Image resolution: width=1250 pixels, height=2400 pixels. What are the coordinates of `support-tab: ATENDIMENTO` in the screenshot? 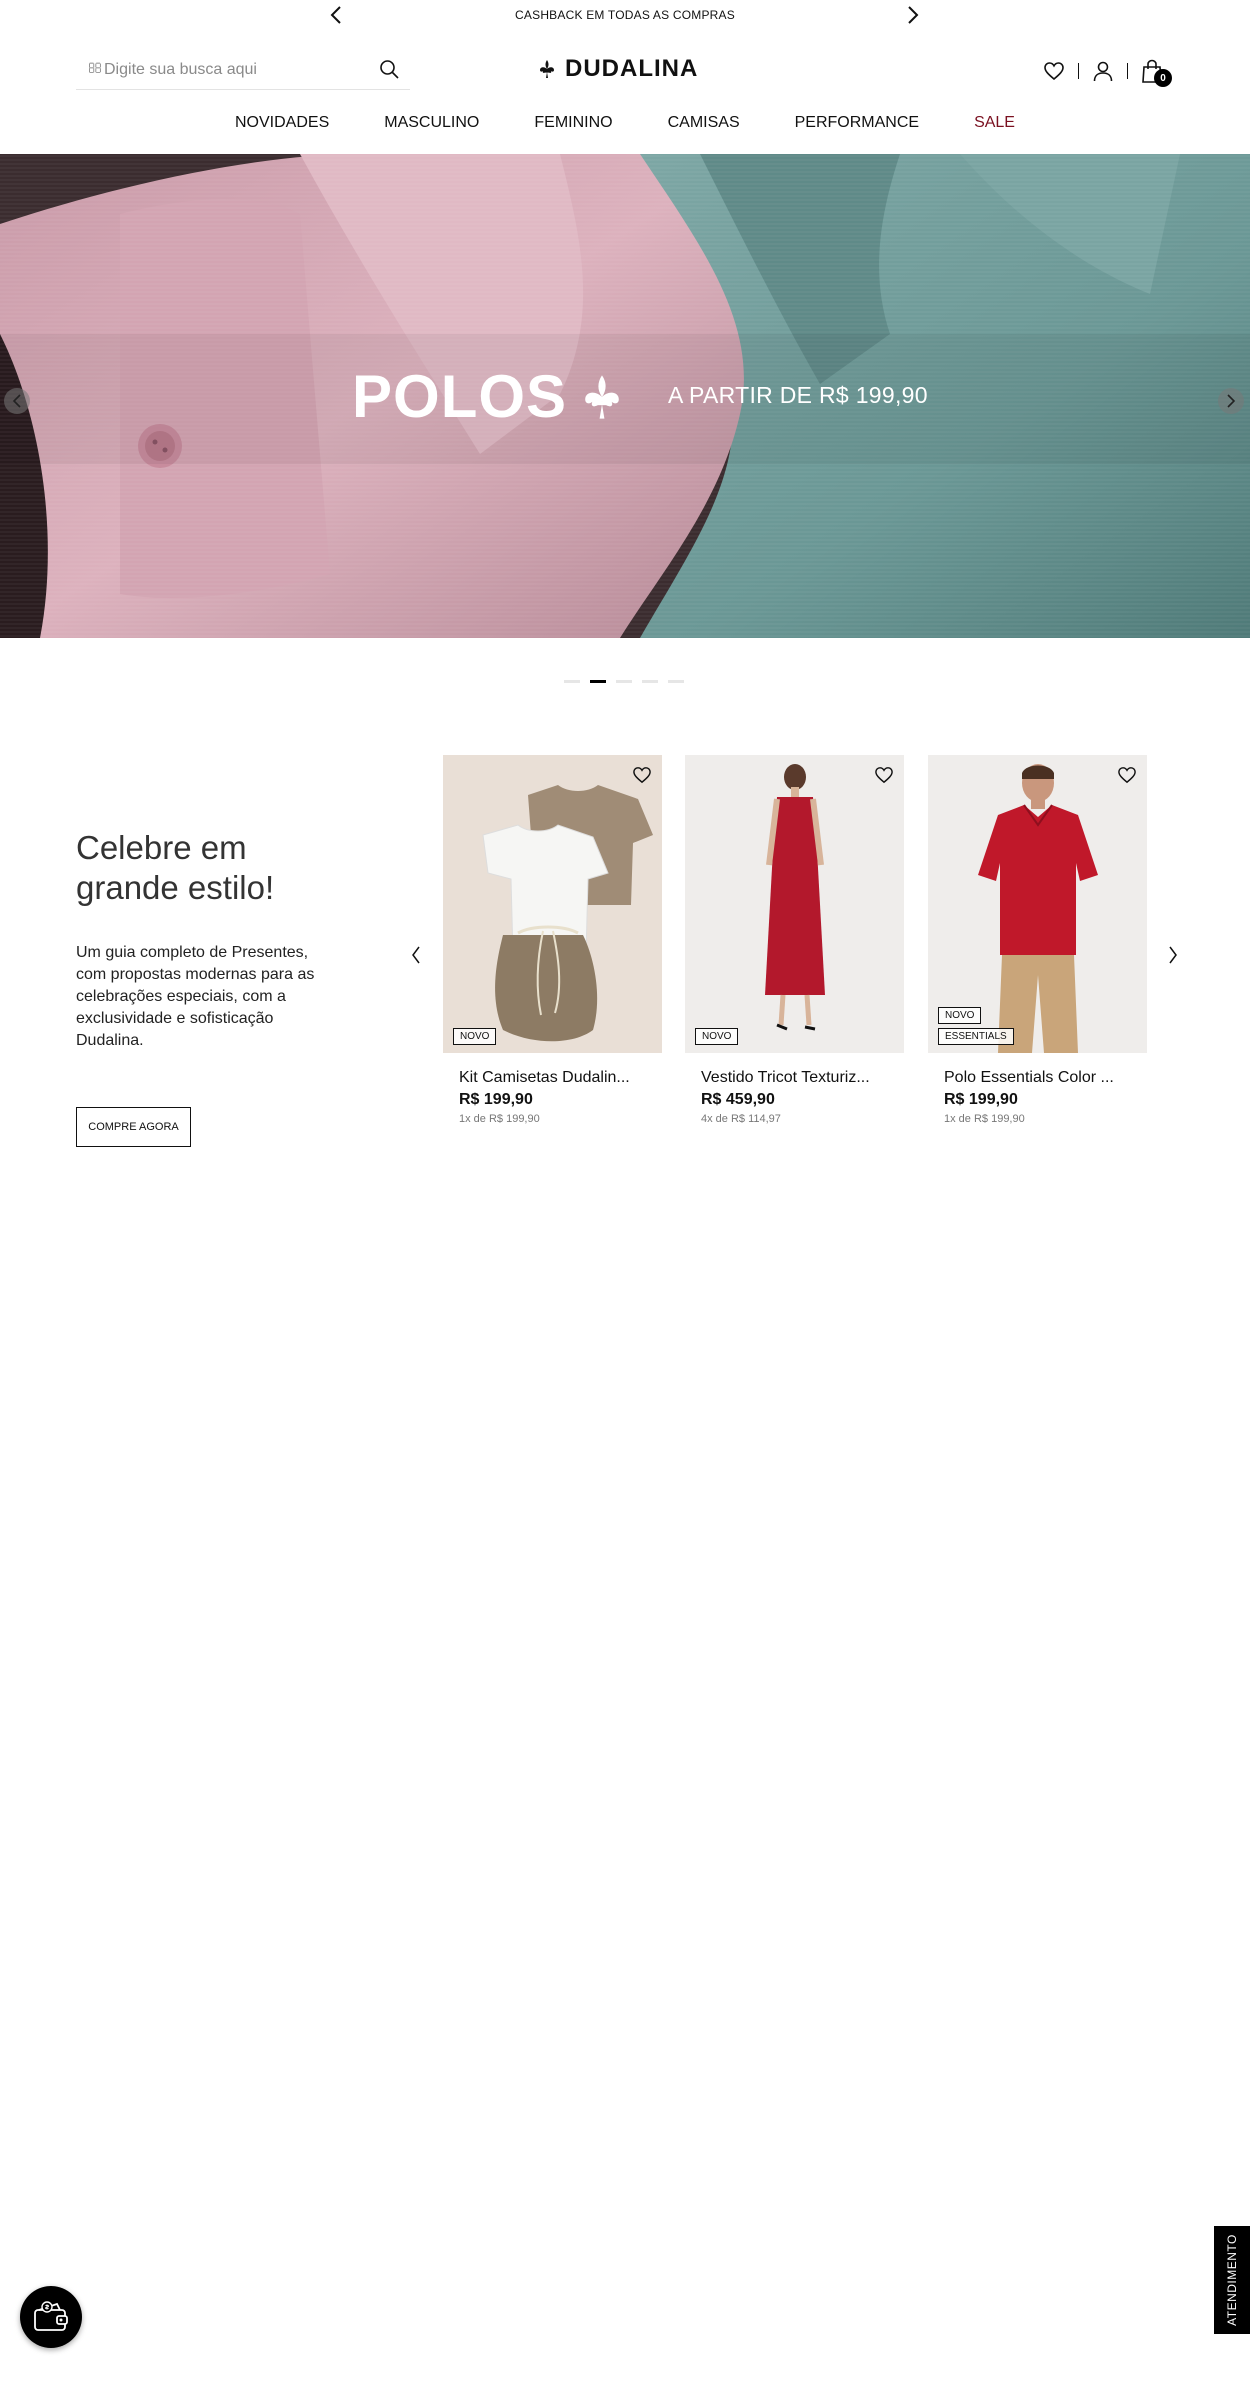 It's located at (1232, 2280).